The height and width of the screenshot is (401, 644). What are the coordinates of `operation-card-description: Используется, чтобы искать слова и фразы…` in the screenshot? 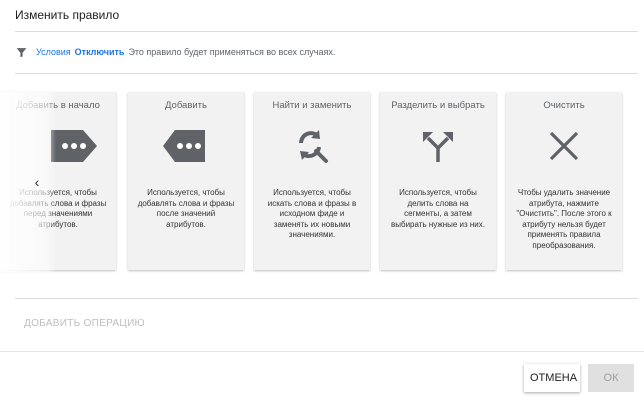 It's located at (312, 213).